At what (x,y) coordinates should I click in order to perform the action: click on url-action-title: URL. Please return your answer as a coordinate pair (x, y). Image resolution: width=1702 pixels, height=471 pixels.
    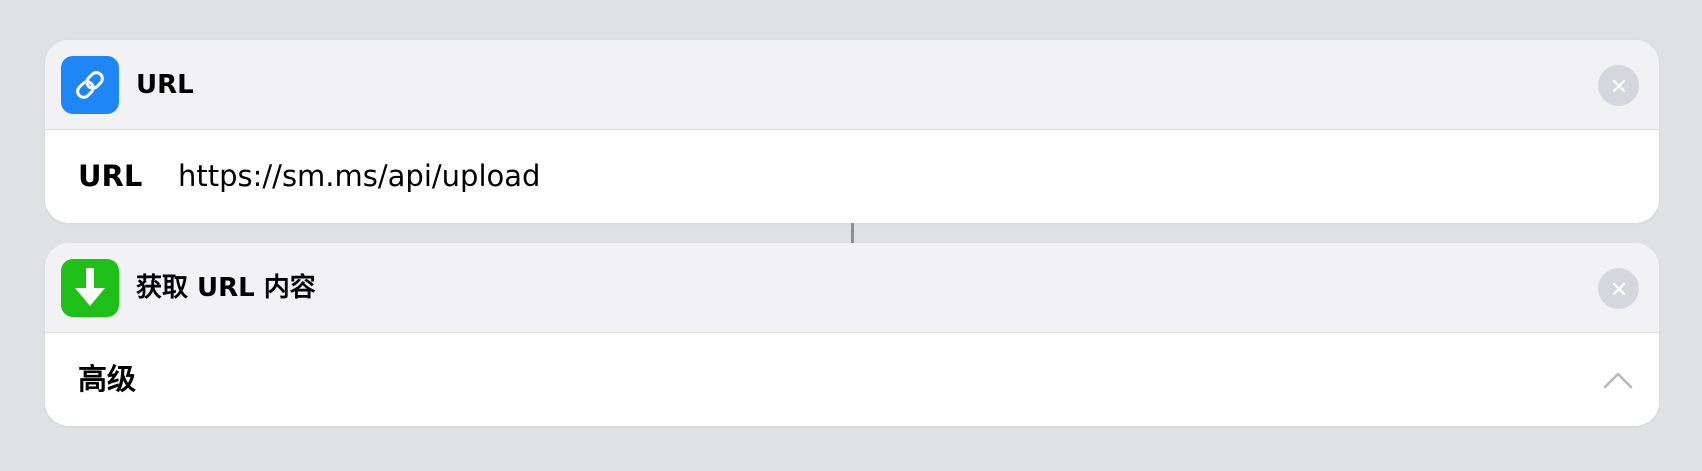
    Looking at the image, I should click on (165, 85).